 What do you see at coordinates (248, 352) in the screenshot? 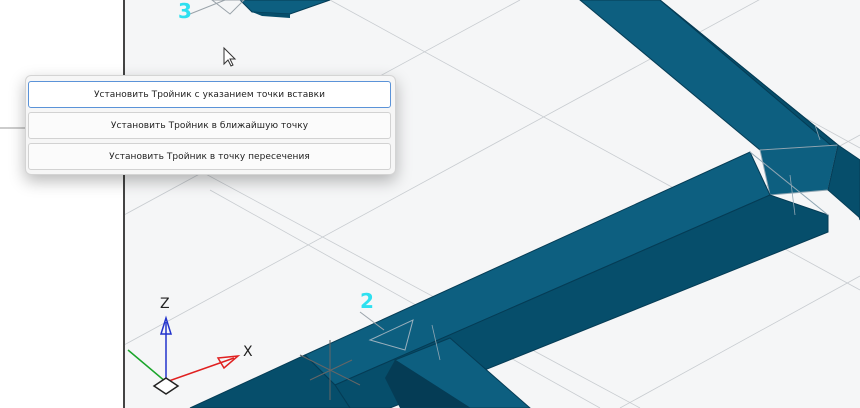
I see `axis-label-x: X` at bounding box center [248, 352].